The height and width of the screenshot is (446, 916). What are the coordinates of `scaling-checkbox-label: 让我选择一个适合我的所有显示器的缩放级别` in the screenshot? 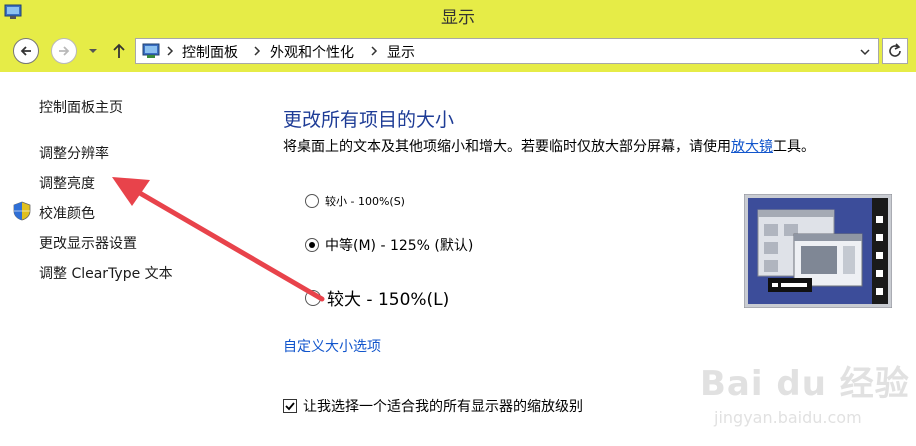 It's located at (443, 407).